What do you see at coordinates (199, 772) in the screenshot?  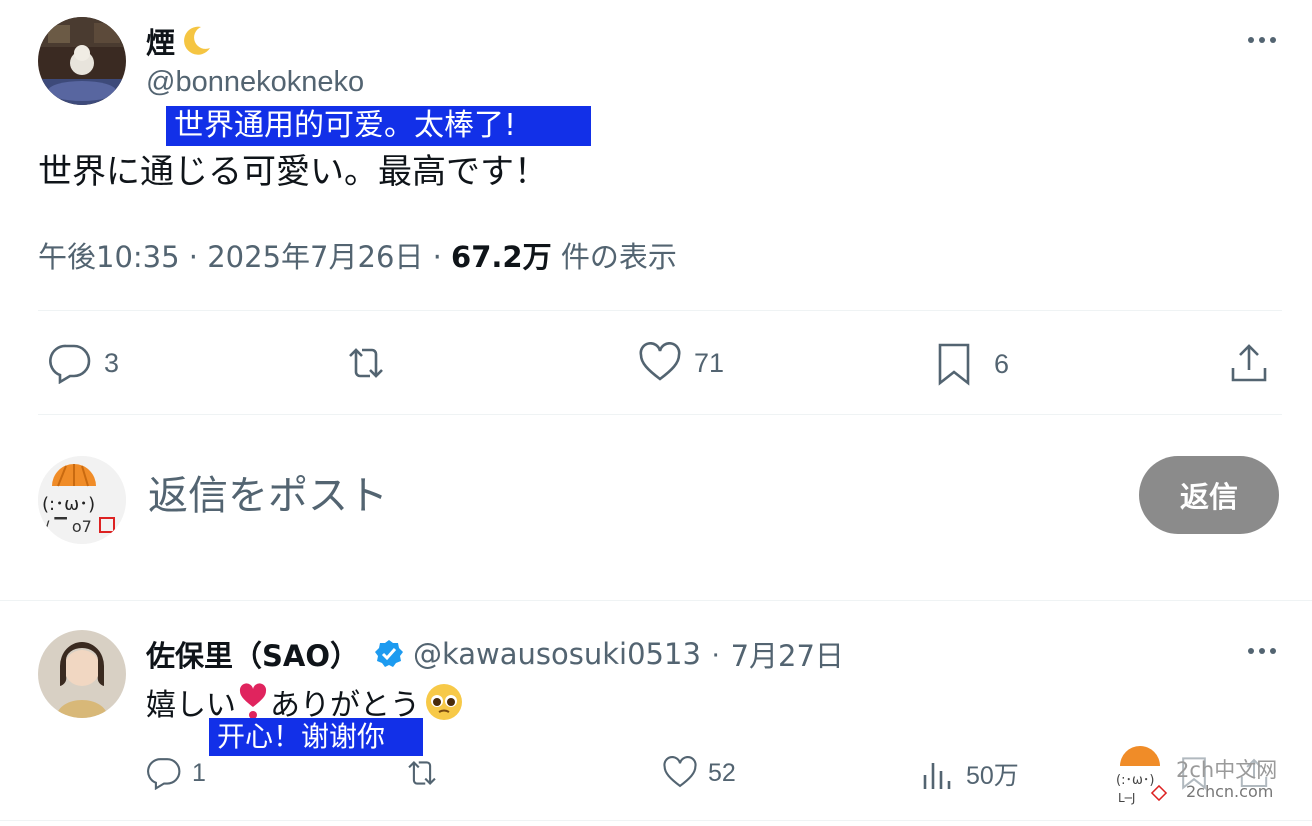 I see `reply-count: 1` at bounding box center [199, 772].